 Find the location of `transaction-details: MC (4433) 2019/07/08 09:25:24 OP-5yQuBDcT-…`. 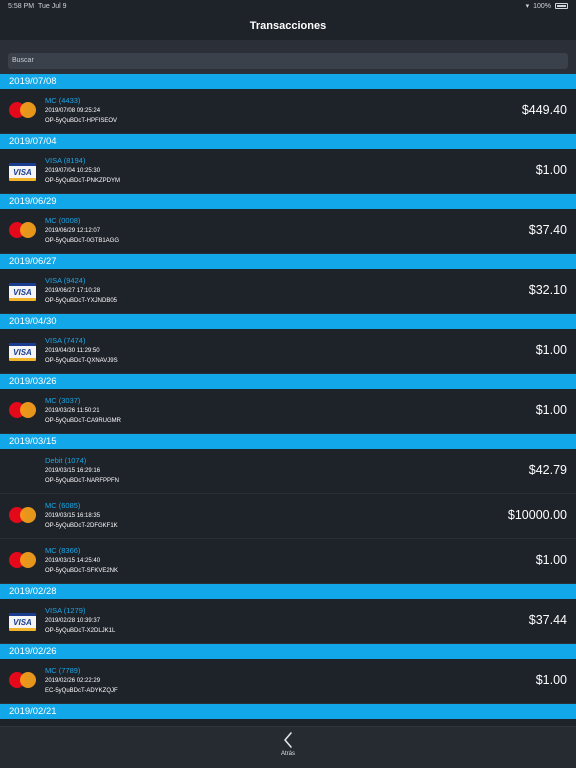

transaction-details: MC (4433) 2019/07/08 09:25:24 OP-5yQuBDcT-… is located at coordinates (81, 111).